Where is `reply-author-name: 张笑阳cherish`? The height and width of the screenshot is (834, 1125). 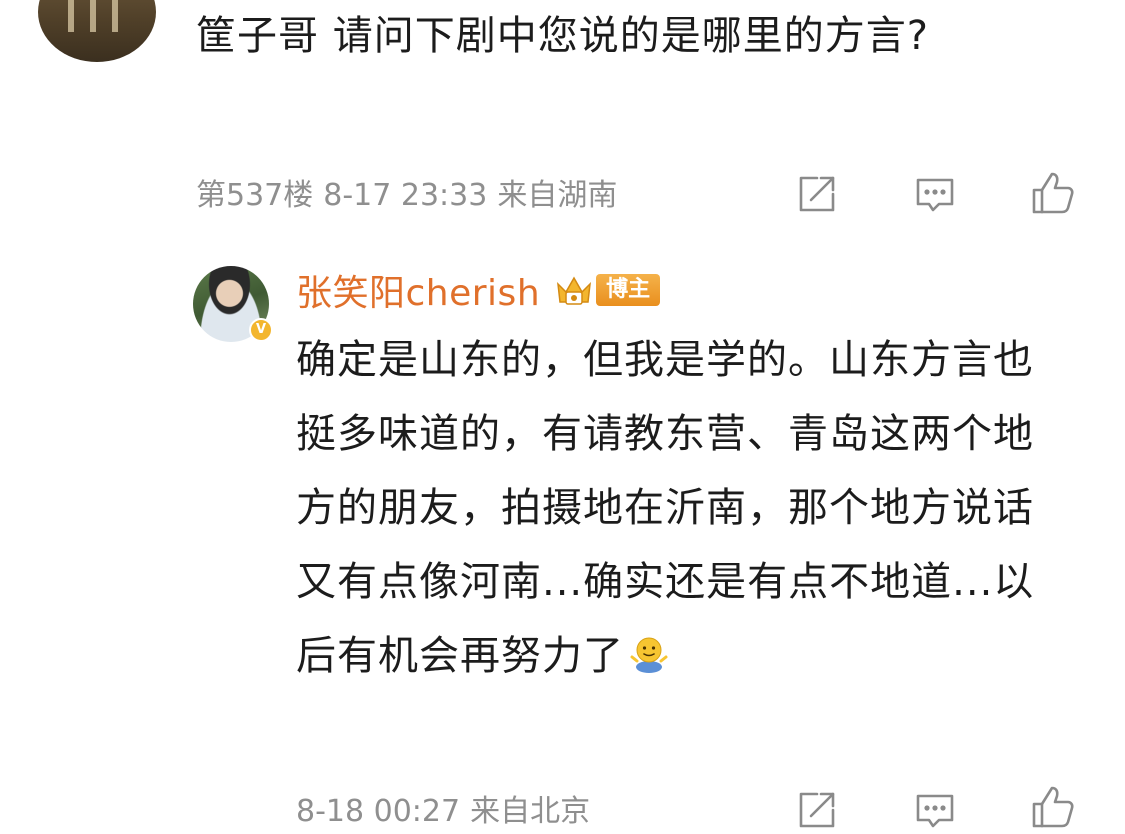 reply-author-name: 张笑阳cherish is located at coordinates (418, 290).